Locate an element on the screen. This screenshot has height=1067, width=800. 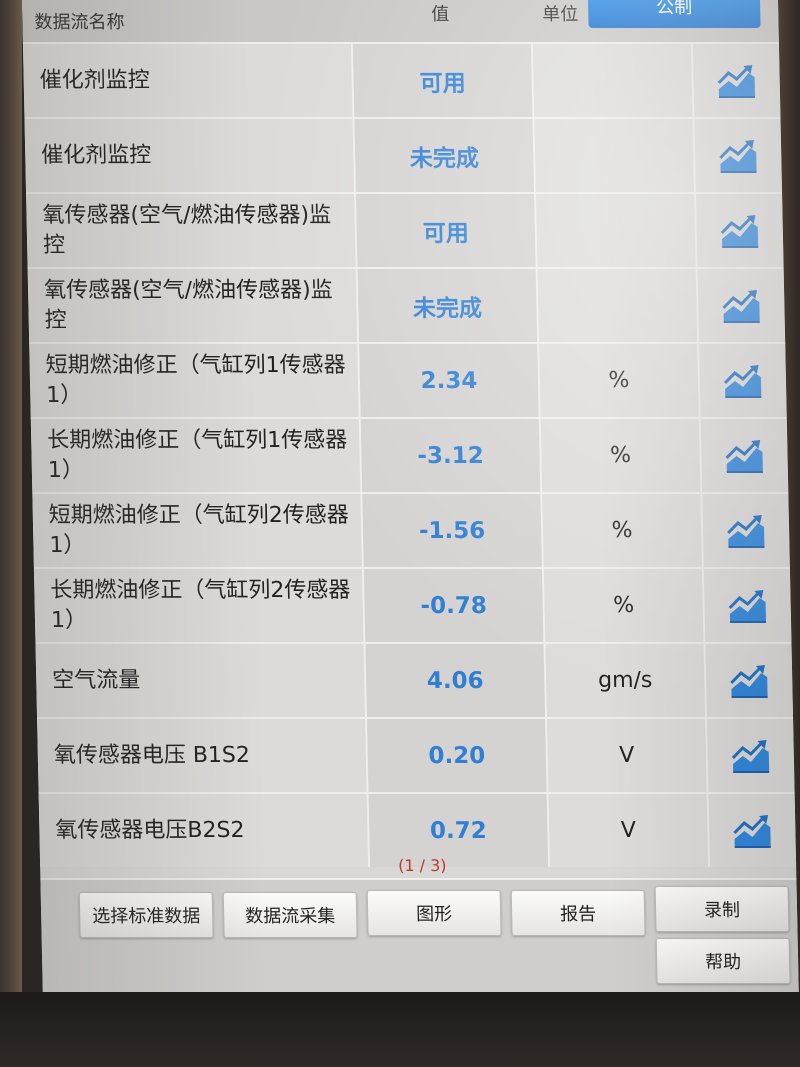
device-bezel-bottom is located at coordinates (400, 1029).